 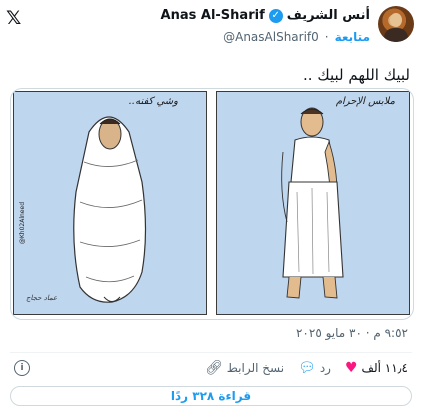 What do you see at coordinates (211, 396) in the screenshot?
I see `read-replies-button: قراءة ٣٢٨ ردًا` at bounding box center [211, 396].